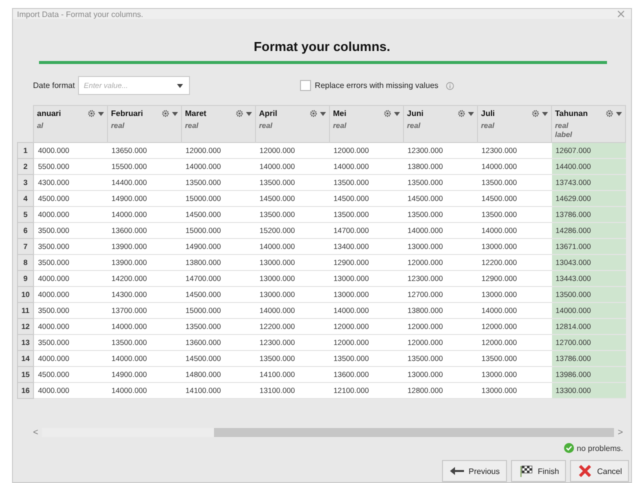  Describe the element at coordinates (80, 14) in the screenshot. I see `window-title: Import Data - Format your columns.` at that location.